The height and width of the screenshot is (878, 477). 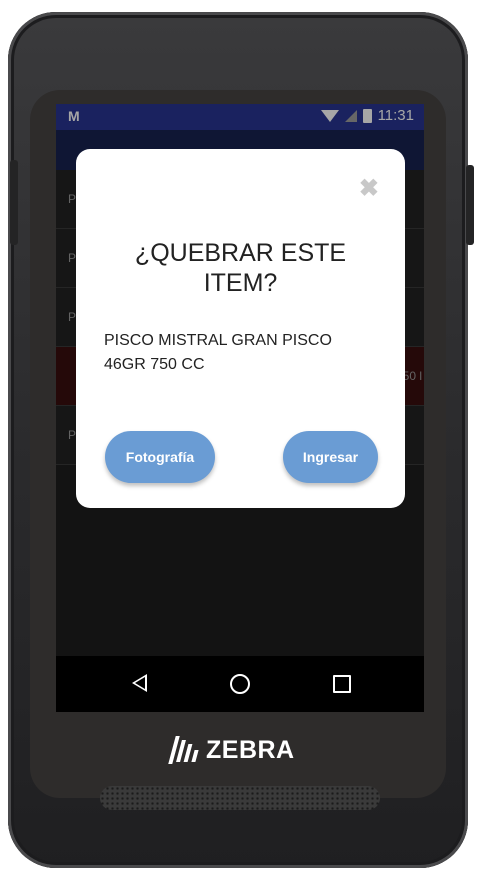 I want to click on photo-button: Fotografía, so click(x=160, y=457).